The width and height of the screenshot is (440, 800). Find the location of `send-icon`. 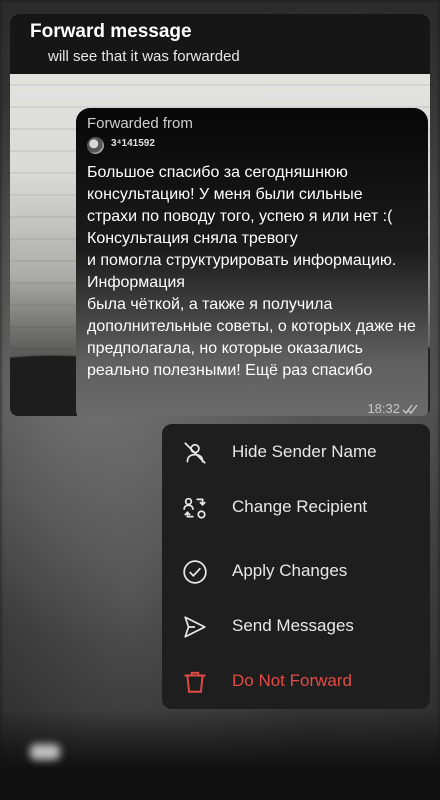

send-icon is located at coordinates (195, 627).